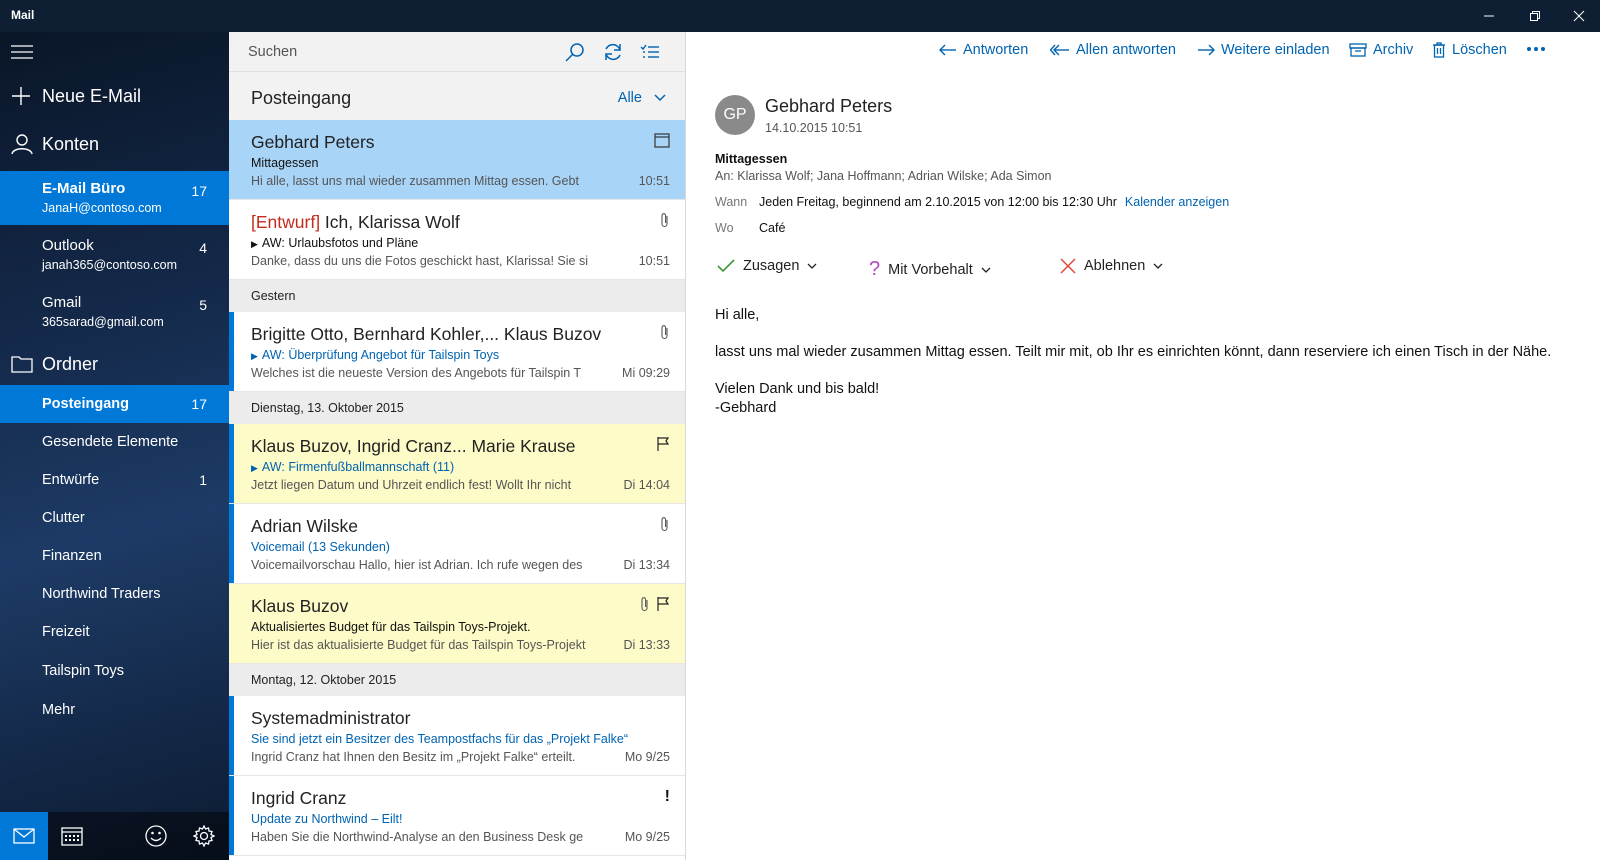  I want to click on new-mail-button: Neue E-Mail, so click(114, 96).